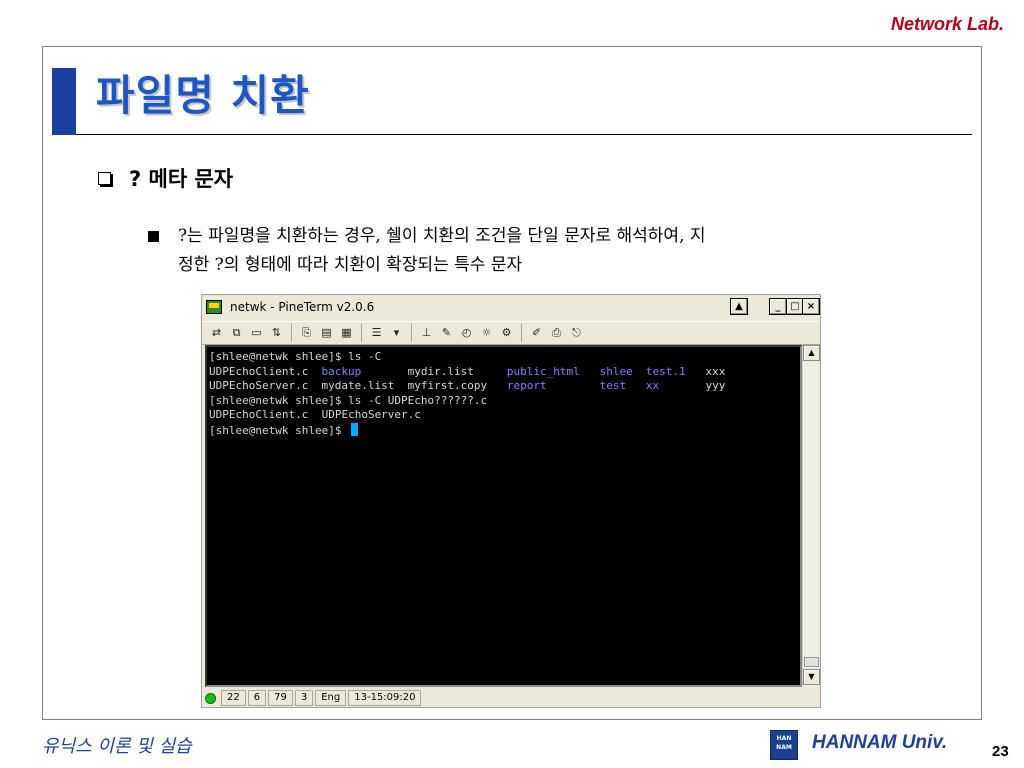 The width and height of the screenshot is (1024, 768). I want to click on window-toolbar: ⇄ ⧉ ▭ ⇅ ⎘ ▤ ▦ ☰ ▾ ⊥ ✎ ◴ ☼ ⚙ ✐ ⎙ ⎋, so click(511, 333).